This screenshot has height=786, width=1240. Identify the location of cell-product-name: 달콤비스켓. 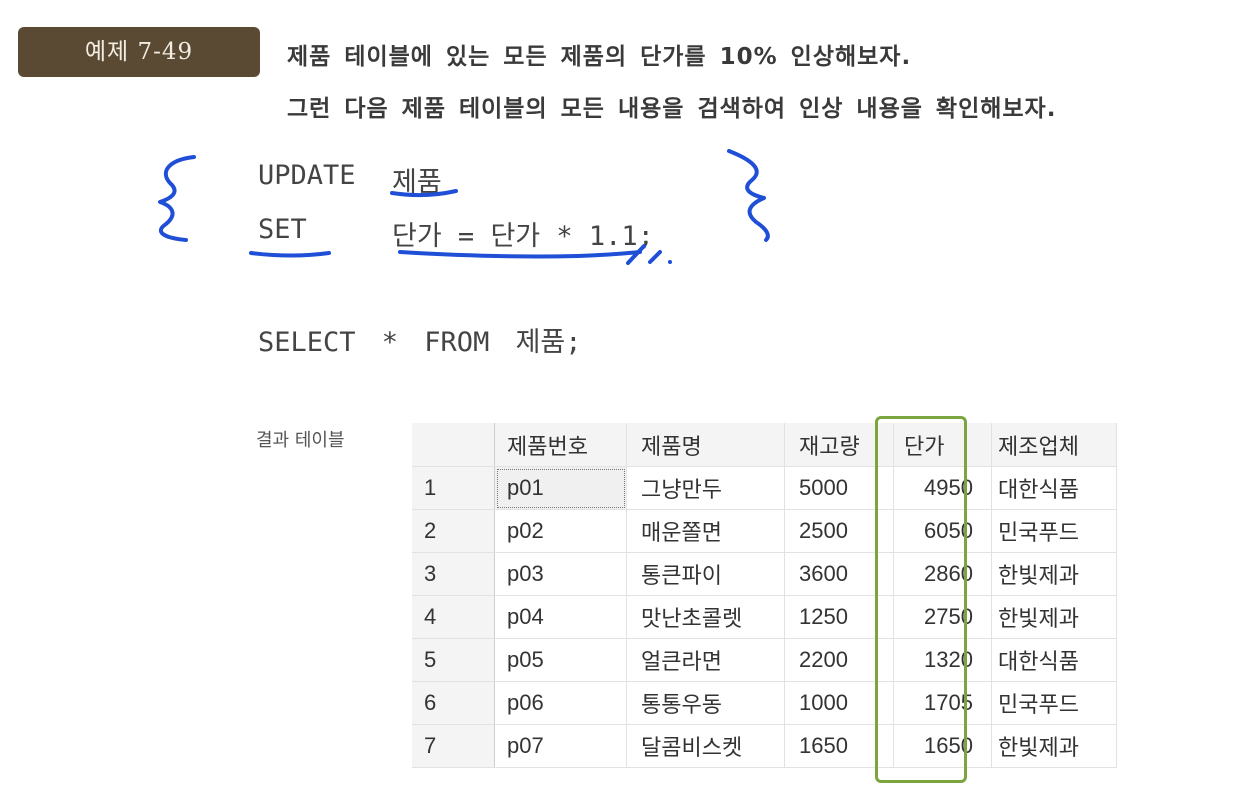
(705, 746).